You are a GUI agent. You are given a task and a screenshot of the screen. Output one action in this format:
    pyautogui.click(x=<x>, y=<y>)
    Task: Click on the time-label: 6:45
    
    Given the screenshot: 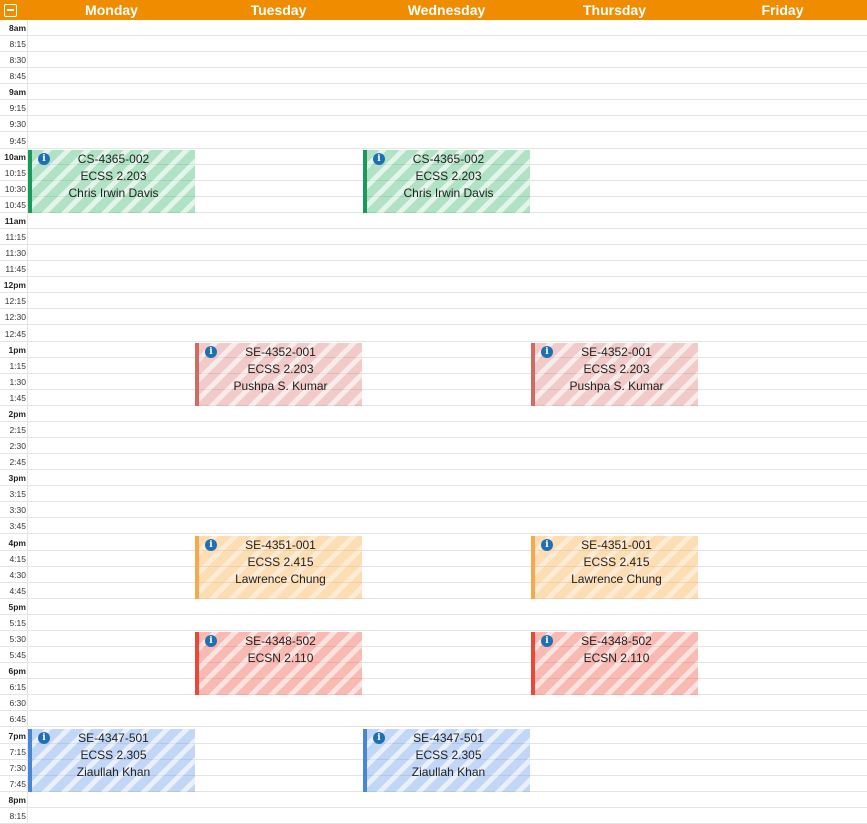 What is the action you would take?
    pyautogui.click(x=17, y=719)
    